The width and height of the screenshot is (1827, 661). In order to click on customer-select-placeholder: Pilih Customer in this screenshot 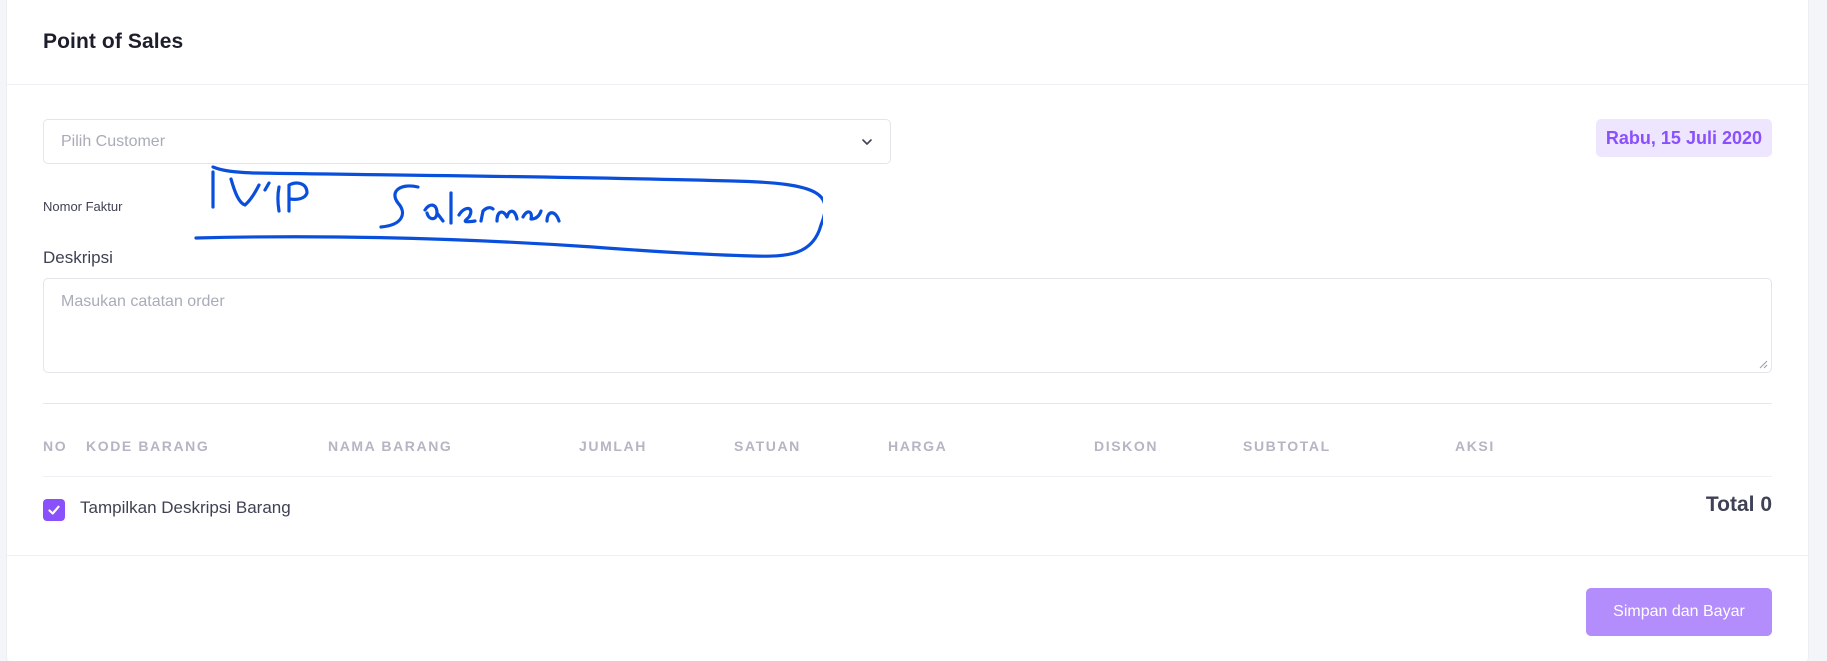, I will do `click(113, 141)`.